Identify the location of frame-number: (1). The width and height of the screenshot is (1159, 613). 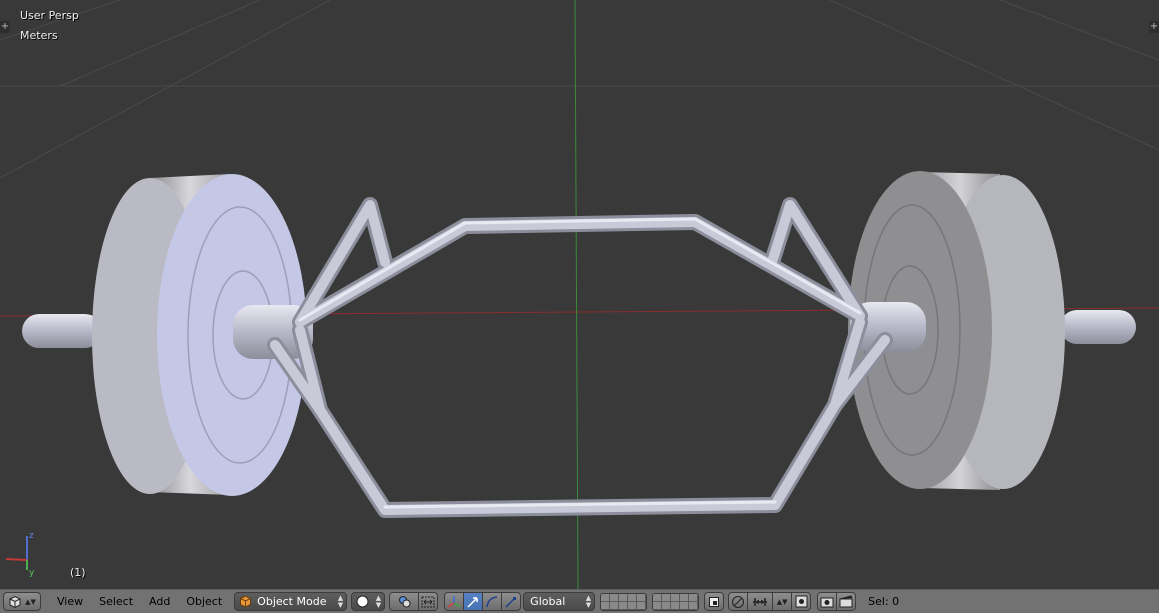
(78, 572).